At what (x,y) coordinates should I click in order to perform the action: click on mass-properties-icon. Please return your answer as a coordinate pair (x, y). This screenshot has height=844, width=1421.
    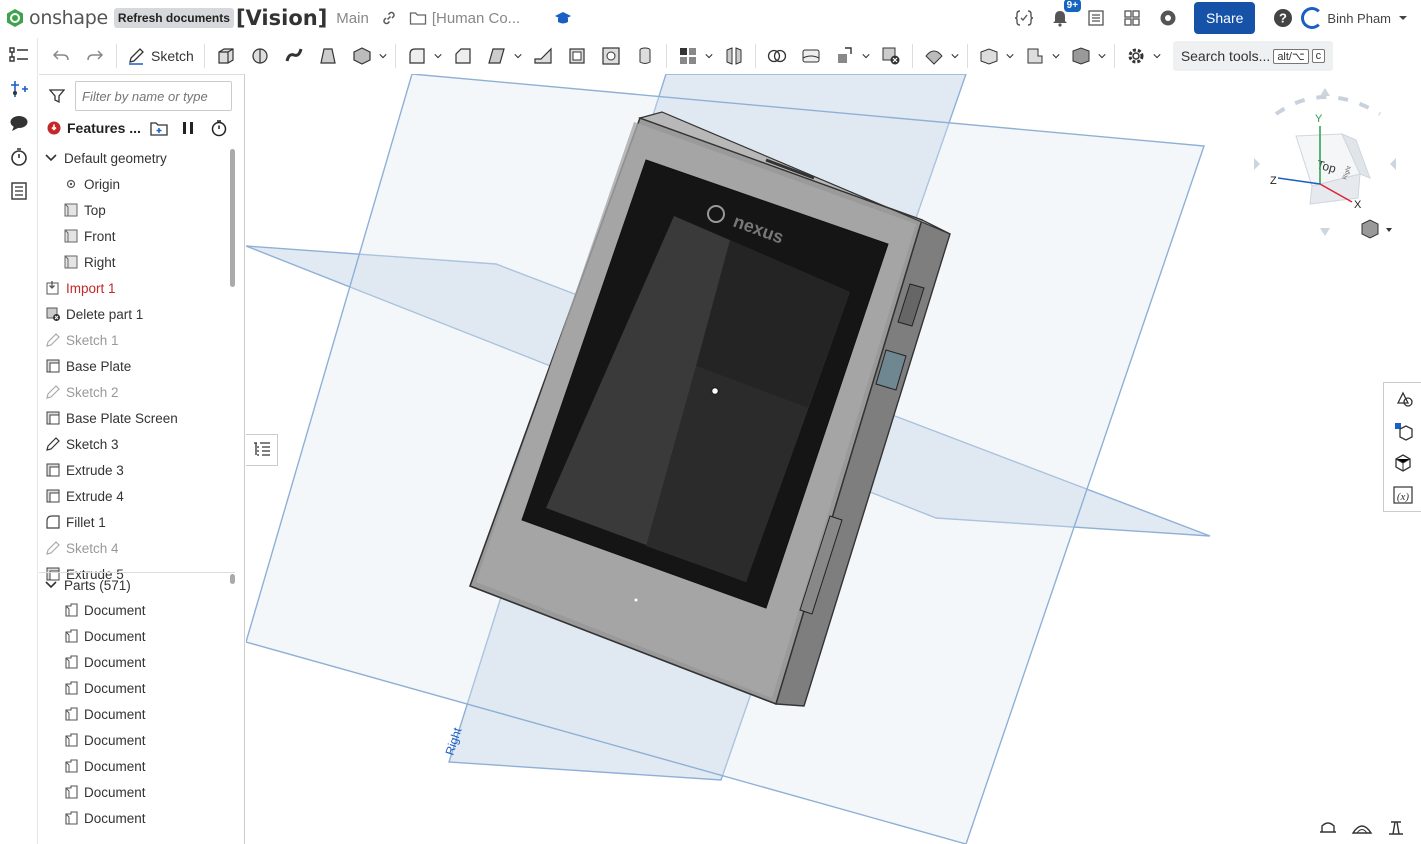
    Looking at the image, I should click on (1402, 463).